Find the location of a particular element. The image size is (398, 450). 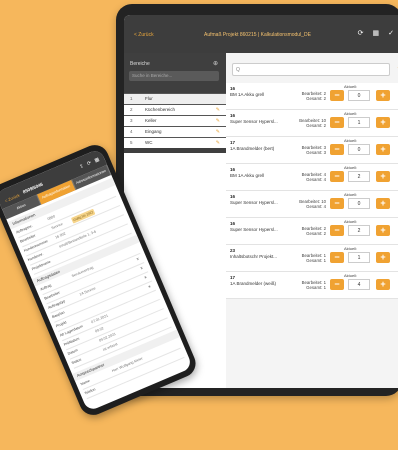

item-name: 1A Brandmelder (bert) is located at coordinates (252, 148).